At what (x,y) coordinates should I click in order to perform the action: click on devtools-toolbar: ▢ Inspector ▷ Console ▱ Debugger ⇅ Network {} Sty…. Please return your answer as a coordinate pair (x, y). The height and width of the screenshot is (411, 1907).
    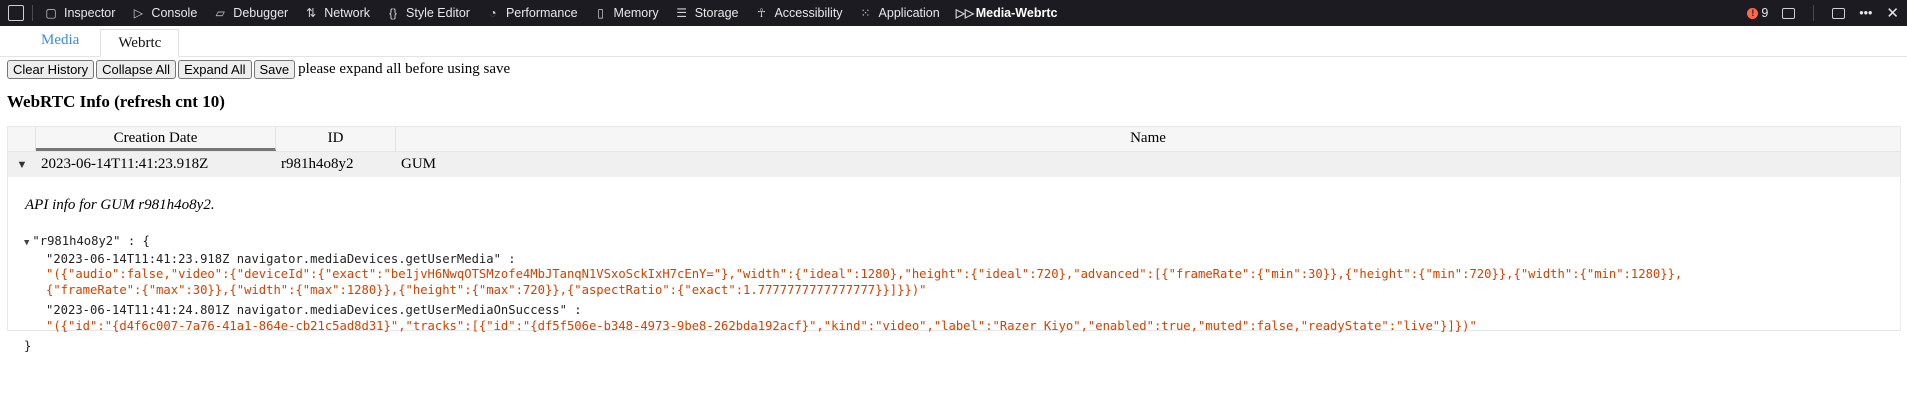
    Looking at the image, I should click on (953, 13).